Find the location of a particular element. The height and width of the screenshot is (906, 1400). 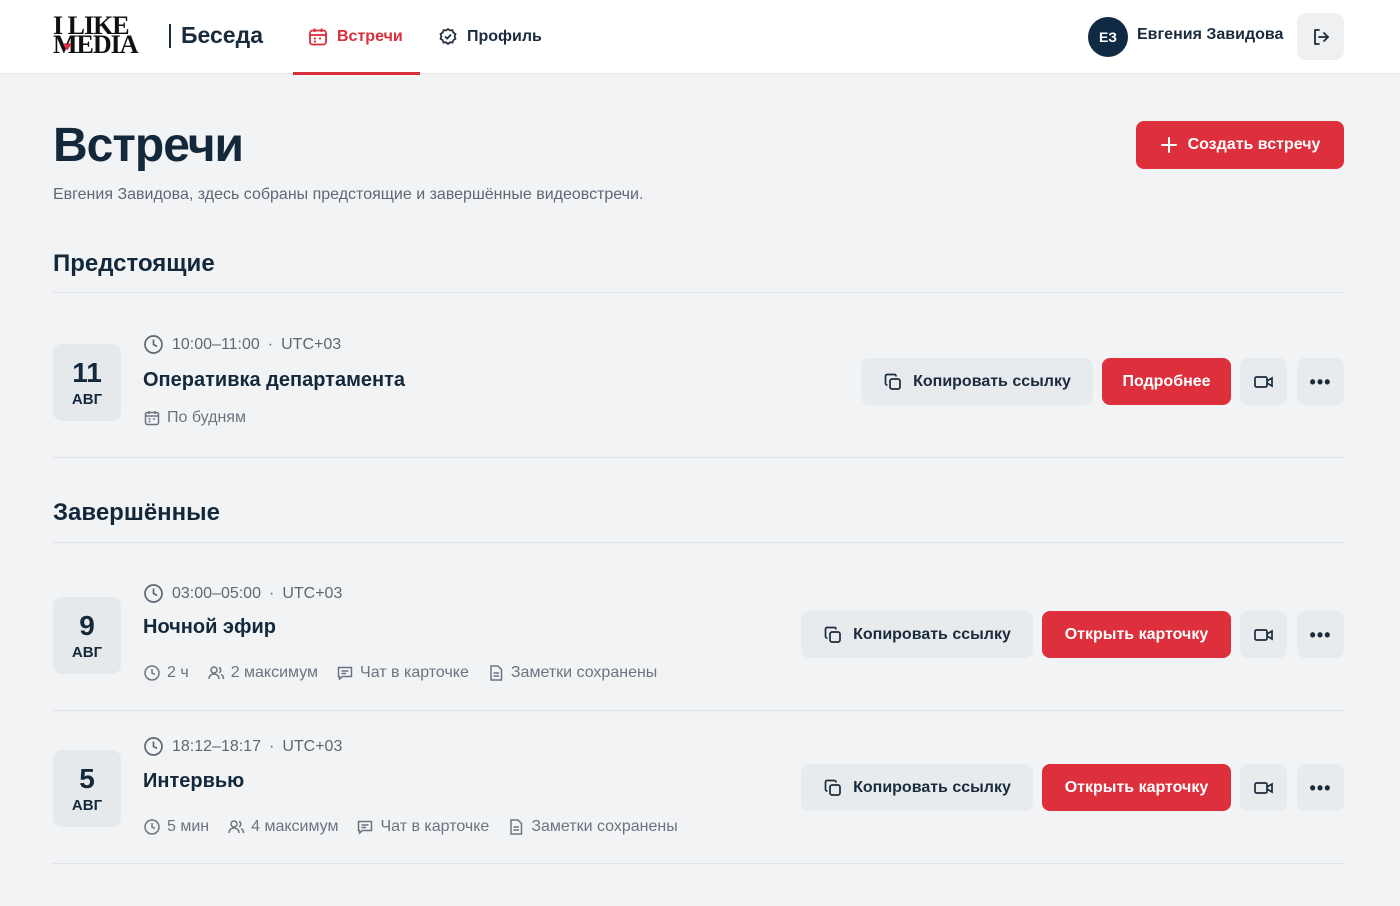

tab-profile: Профиль is located at coordinates (489, 37).